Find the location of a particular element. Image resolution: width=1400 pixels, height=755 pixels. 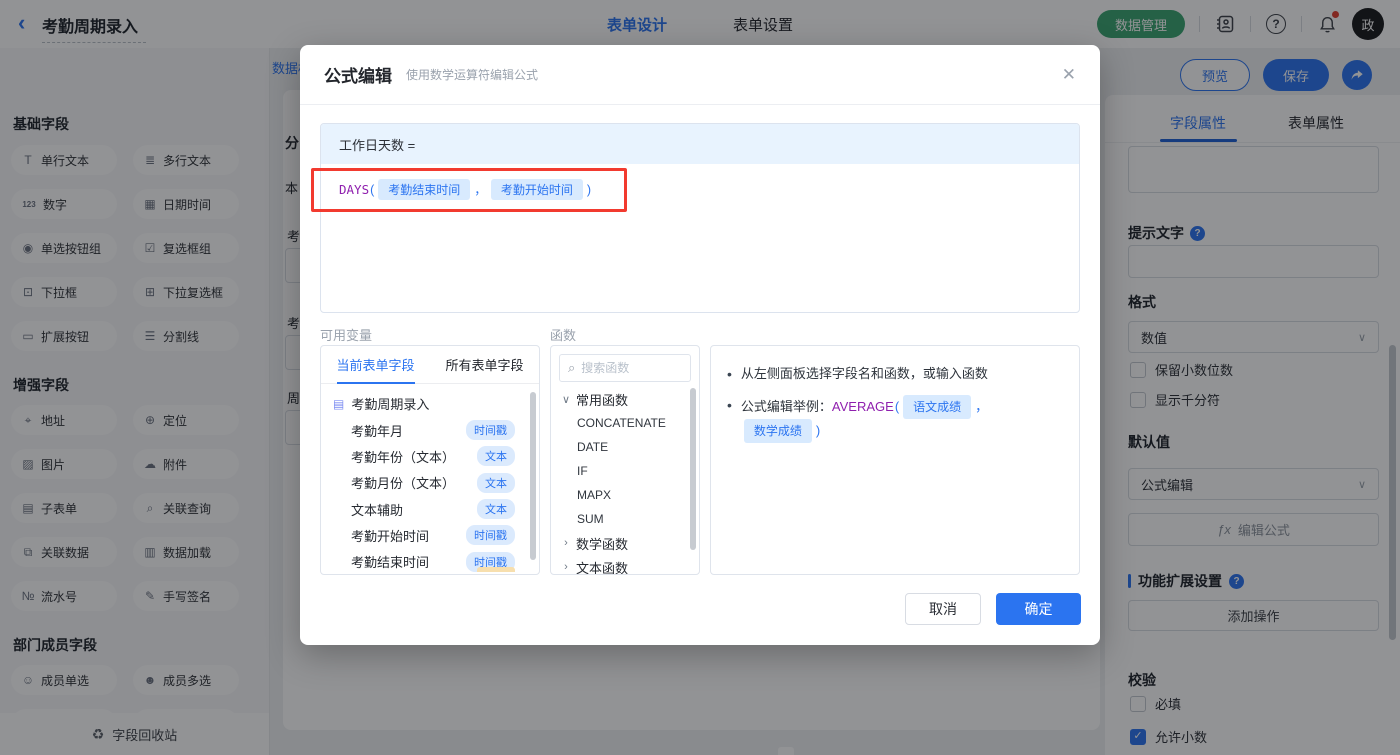

caret-down-icon: ∨ is located at coordinates (566, 399).